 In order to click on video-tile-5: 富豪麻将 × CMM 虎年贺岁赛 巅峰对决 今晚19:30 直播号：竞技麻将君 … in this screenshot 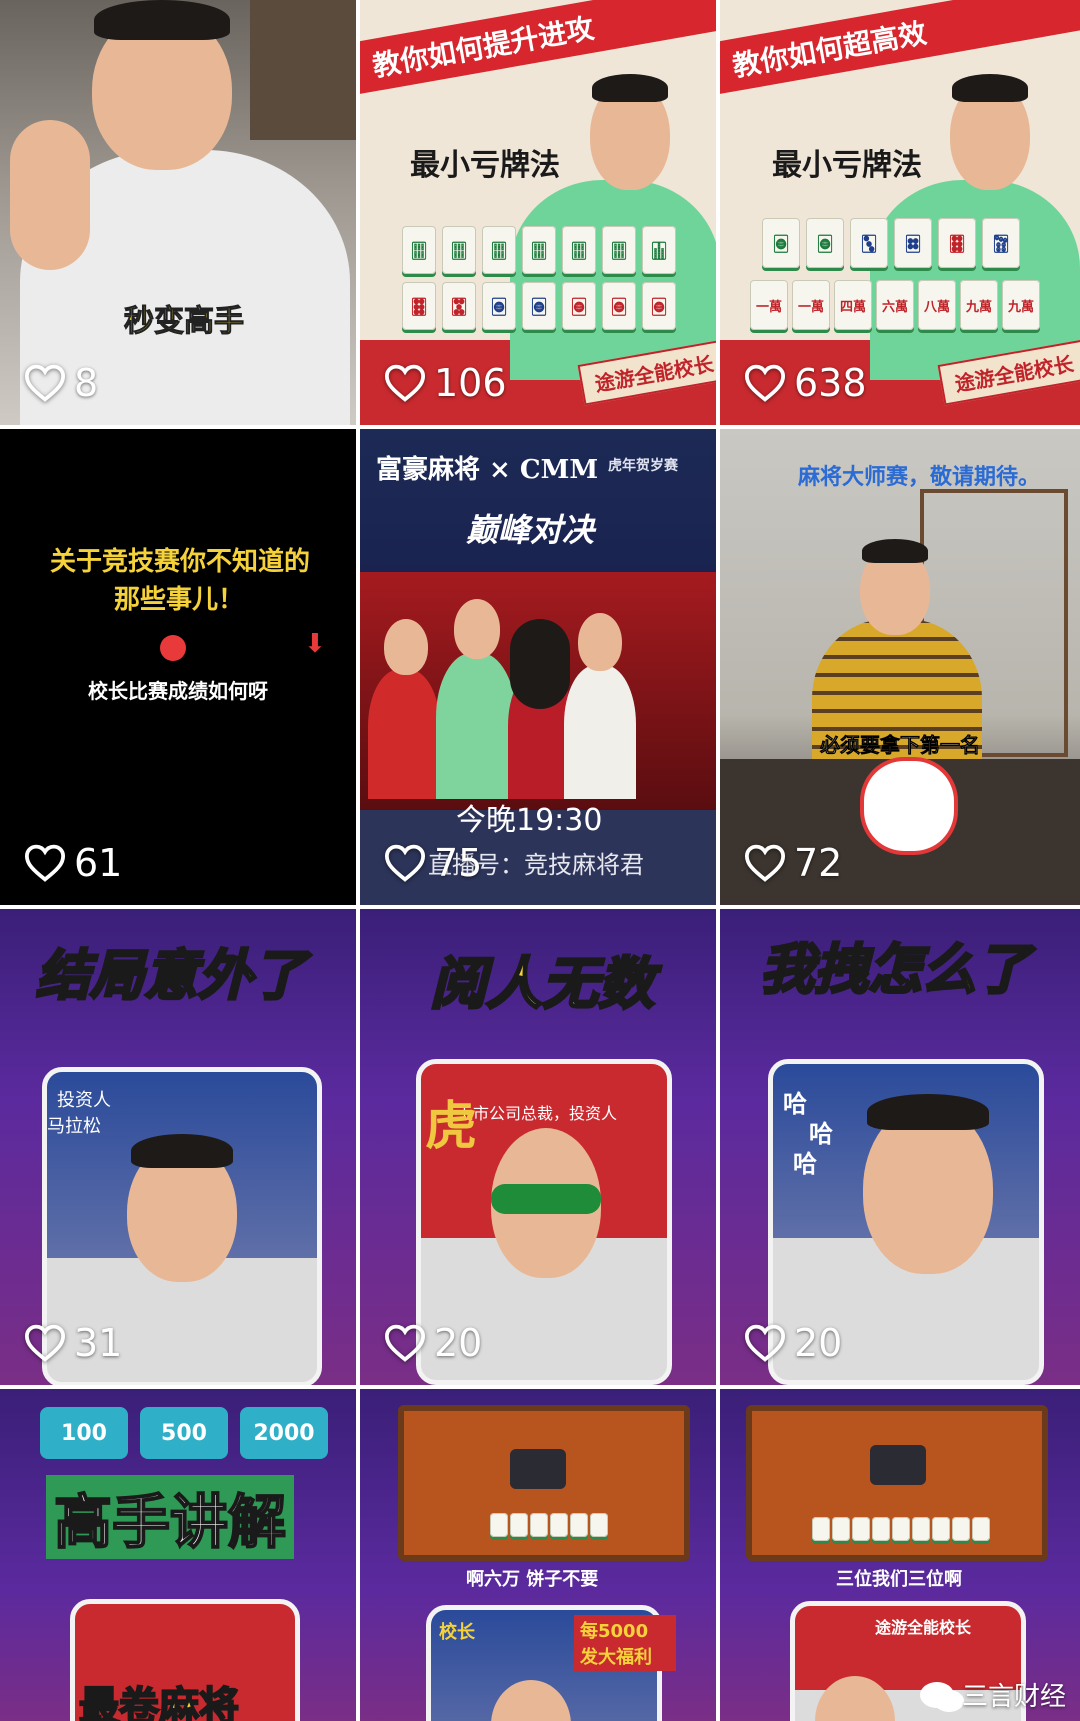, I will do `click(538, 667)`.